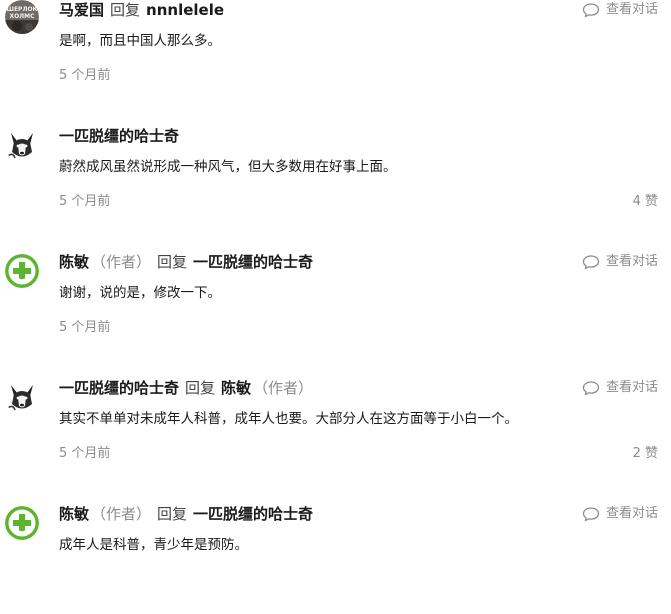 The width and height of the screenshot is (671, 614). Describe the element at coordinates (645, 202) in the screenshot. I see `like-count: 4 赞` at that location.